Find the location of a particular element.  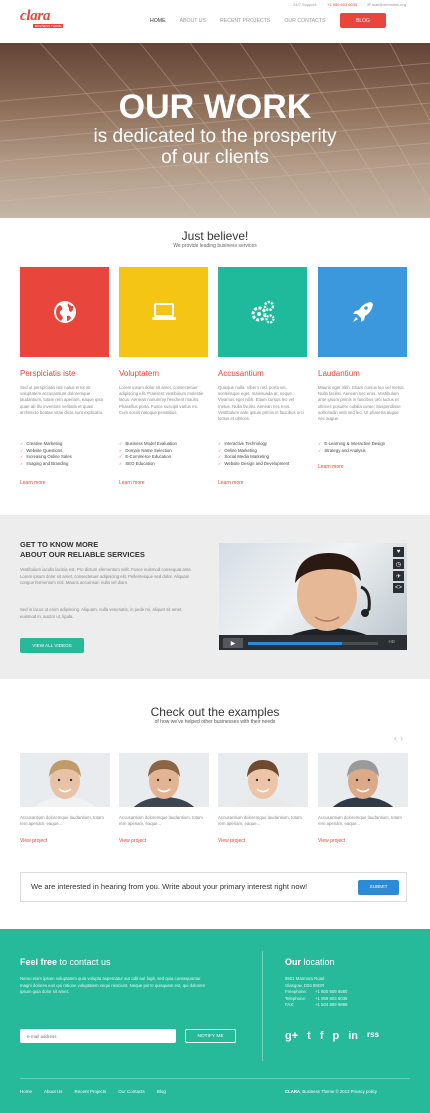

address-line-1: 8901 Marmora Road is located at coordinates (305, 978).